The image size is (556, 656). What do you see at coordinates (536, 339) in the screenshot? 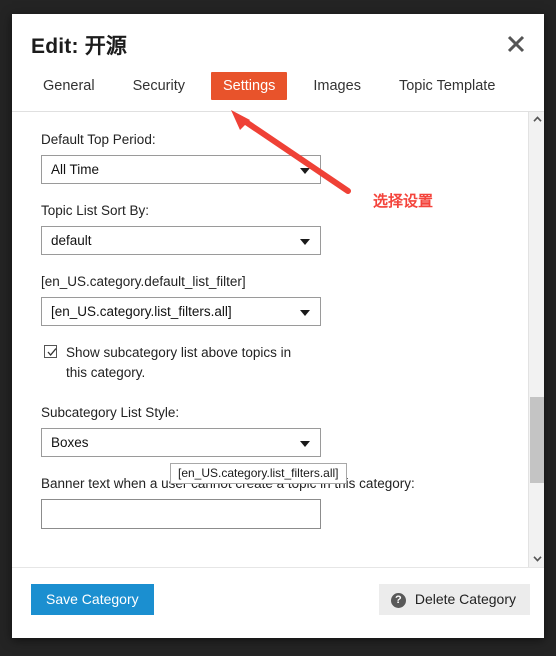
I see `scrollbar` at bounding box center [536, 339].